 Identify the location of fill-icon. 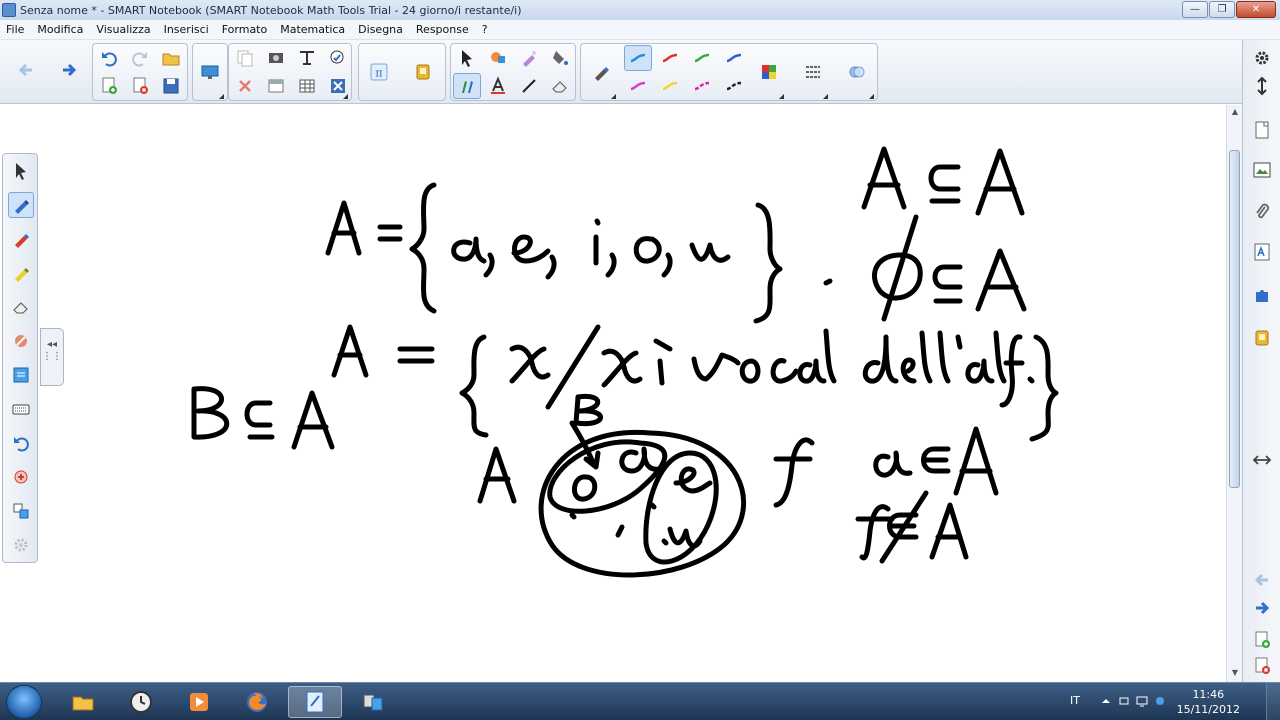
(560, 58).